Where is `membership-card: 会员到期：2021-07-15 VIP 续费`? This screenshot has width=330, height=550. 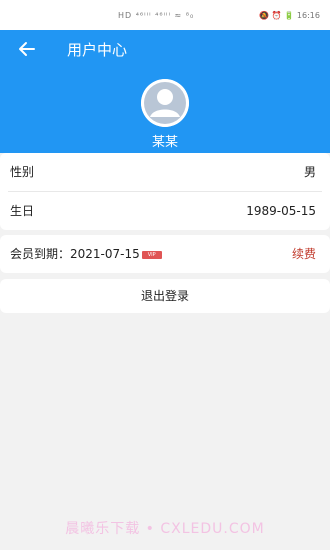
membership-card: 会员到期：2021-07-15 VIP 续费 is located at coordinates (165, 254).